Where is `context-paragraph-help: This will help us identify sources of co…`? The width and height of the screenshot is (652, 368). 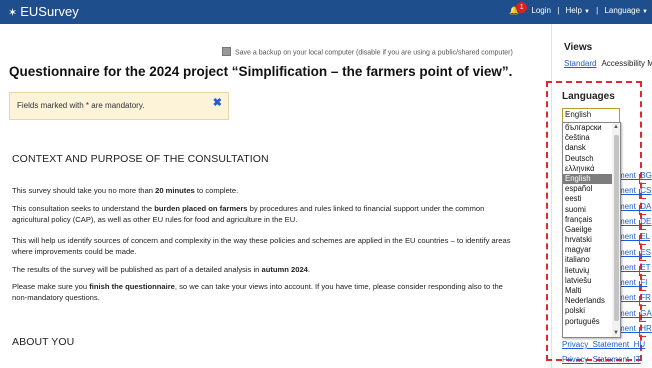
context-paragraph-help: This will help us identify sources of co… is located at coordinates (264, 246).